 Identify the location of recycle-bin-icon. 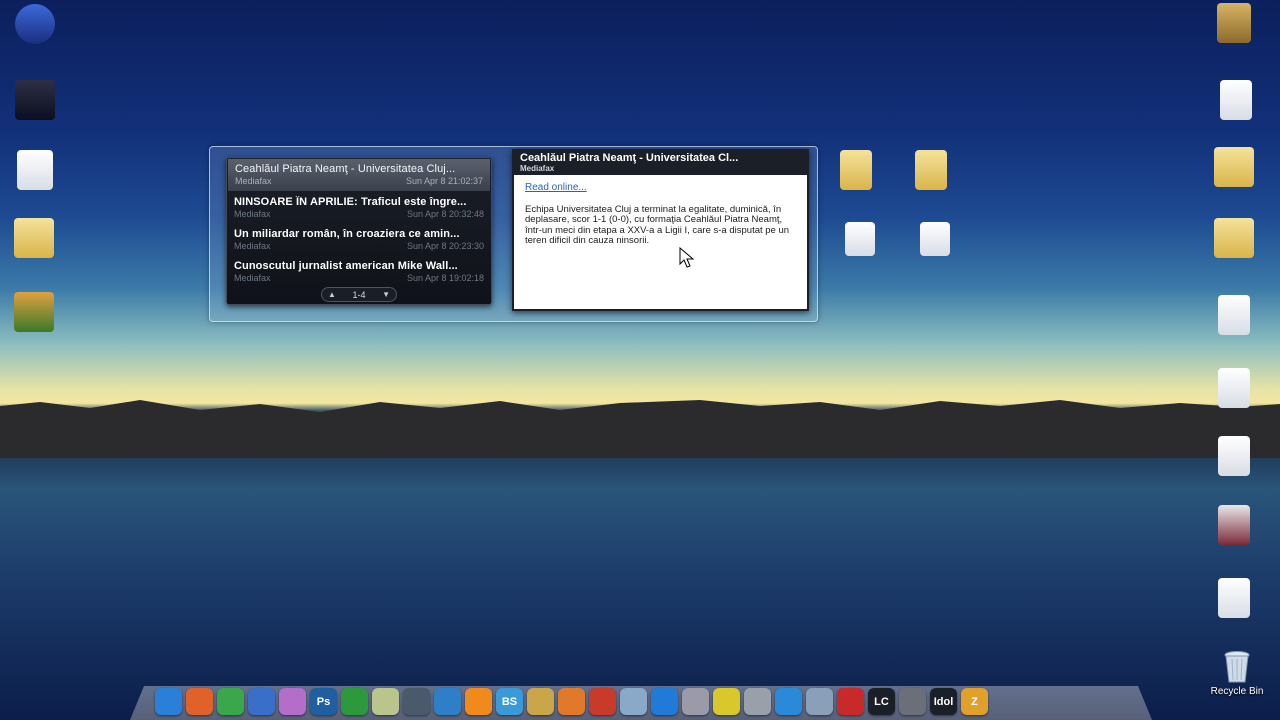
(1237, 667).